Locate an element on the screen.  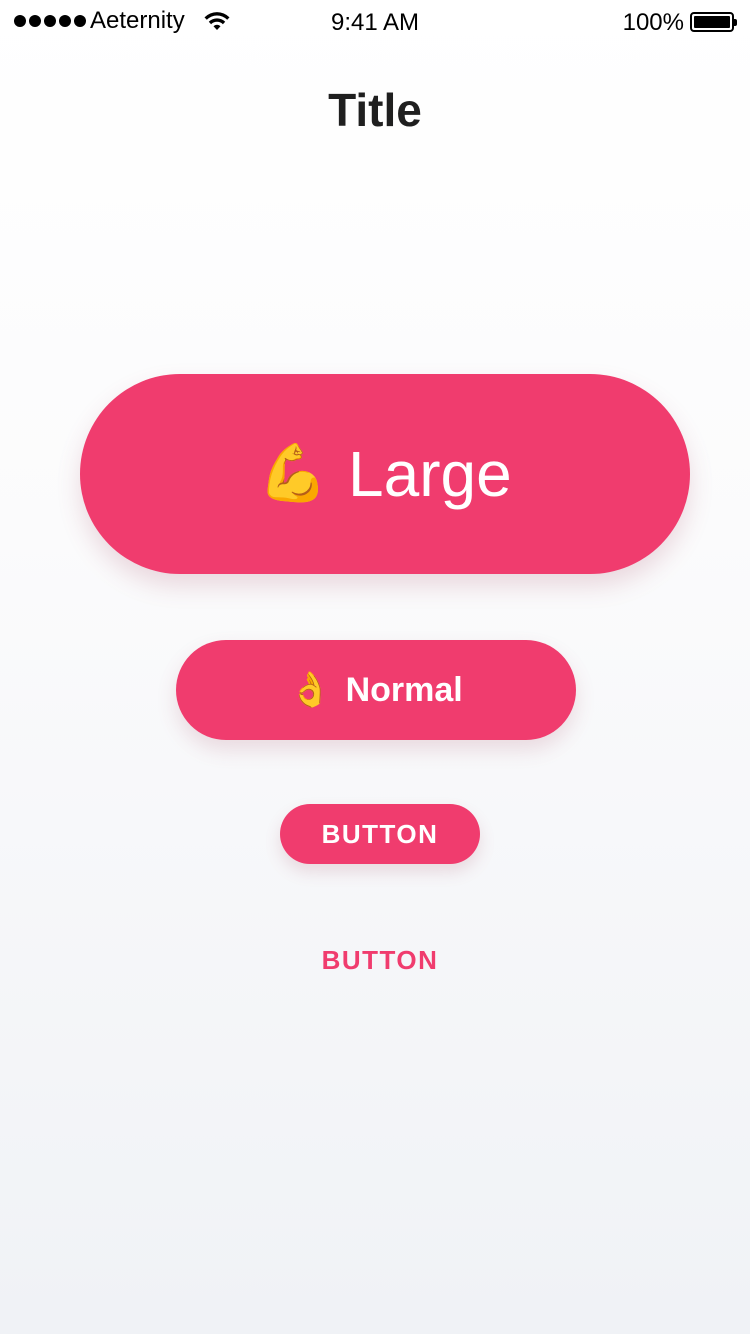
normal-button-label: Normal is located at coordinates (404, 689).